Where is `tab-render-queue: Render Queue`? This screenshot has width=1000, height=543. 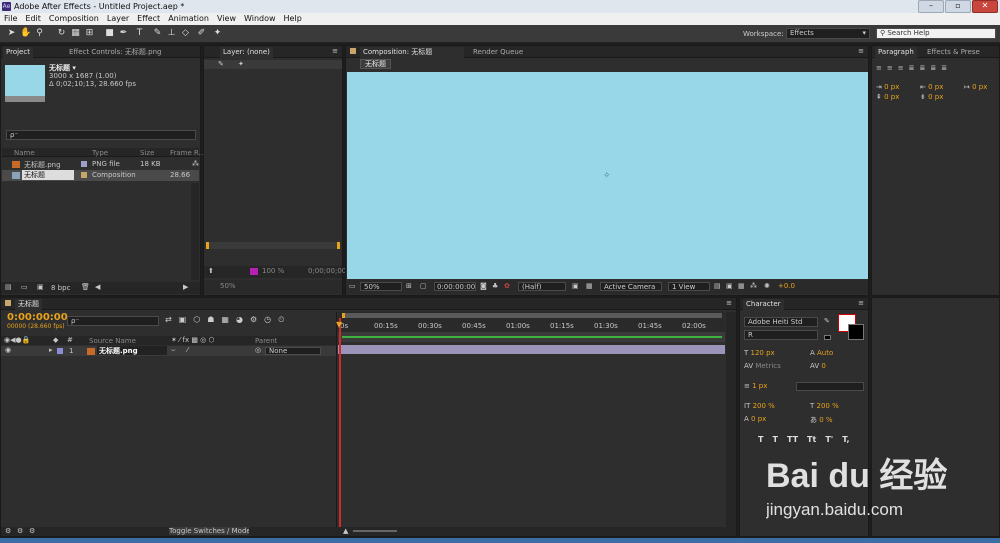 tab-render-queue: Render Queue is located at coordinates (498, 52).